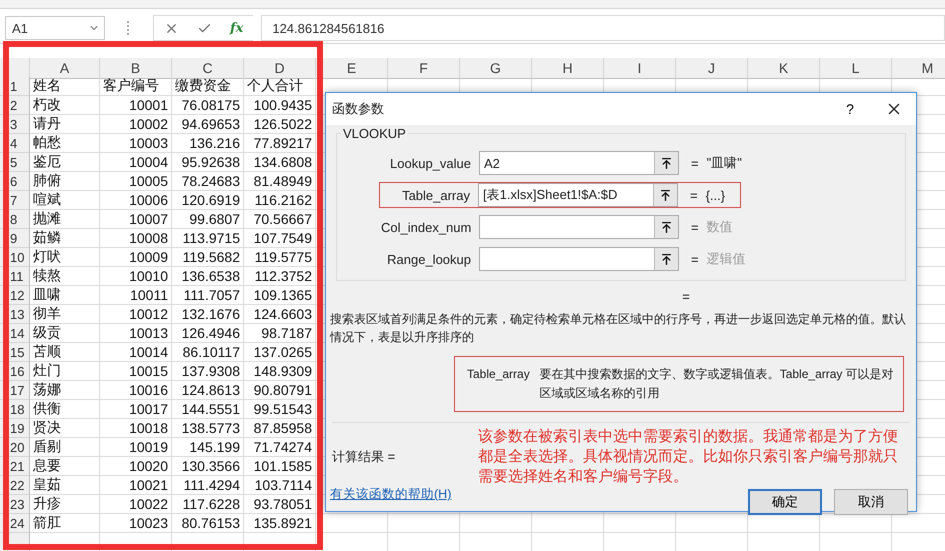 Image resolution: width=945 pixels, height=551 pixels. I want to click on table-cell: 99.6807, so click(208, 219).